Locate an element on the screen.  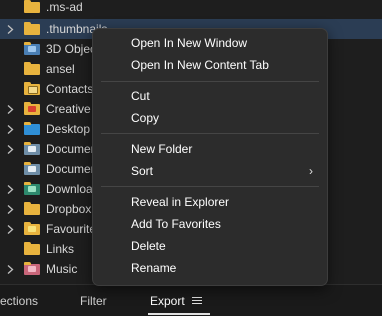
menu-item-sort: Sort › is located at coordinates (210, 171).